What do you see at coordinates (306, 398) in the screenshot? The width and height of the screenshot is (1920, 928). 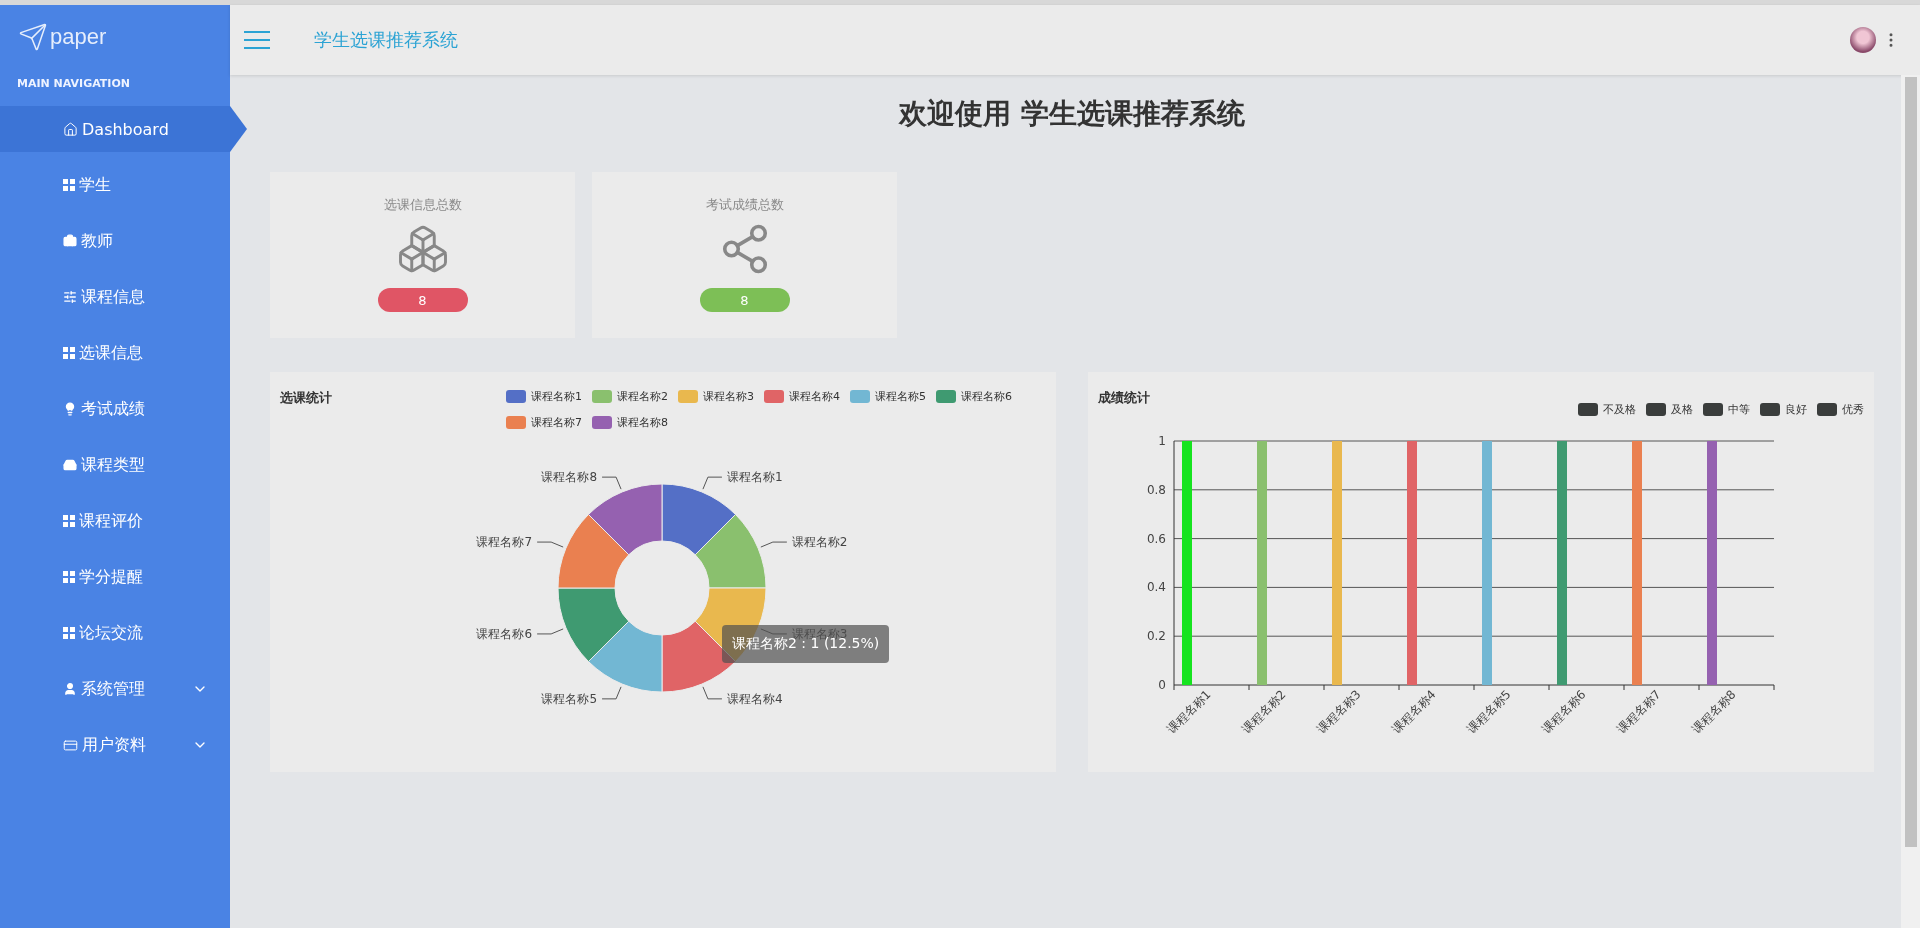 I see `chart-title: 选课统计` at bounding box center [306, 398].